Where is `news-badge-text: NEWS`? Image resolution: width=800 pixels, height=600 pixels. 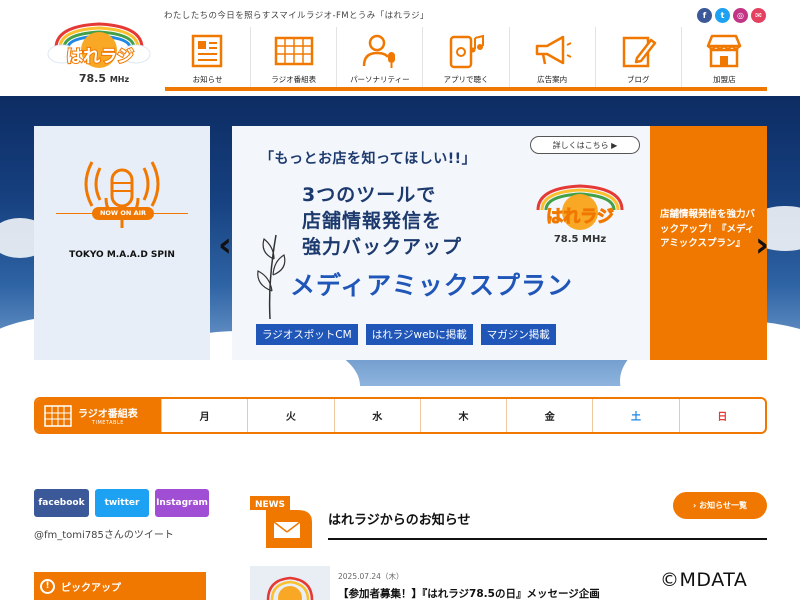
news-badge-text: NEWS is located at coordinates (270, 505).